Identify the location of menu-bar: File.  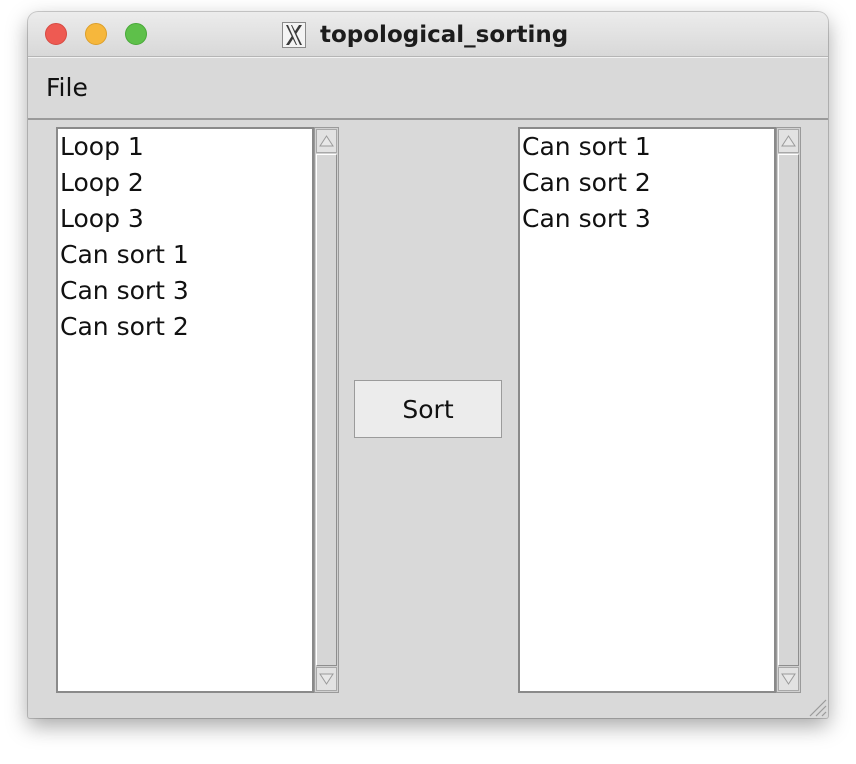
(428, 88).